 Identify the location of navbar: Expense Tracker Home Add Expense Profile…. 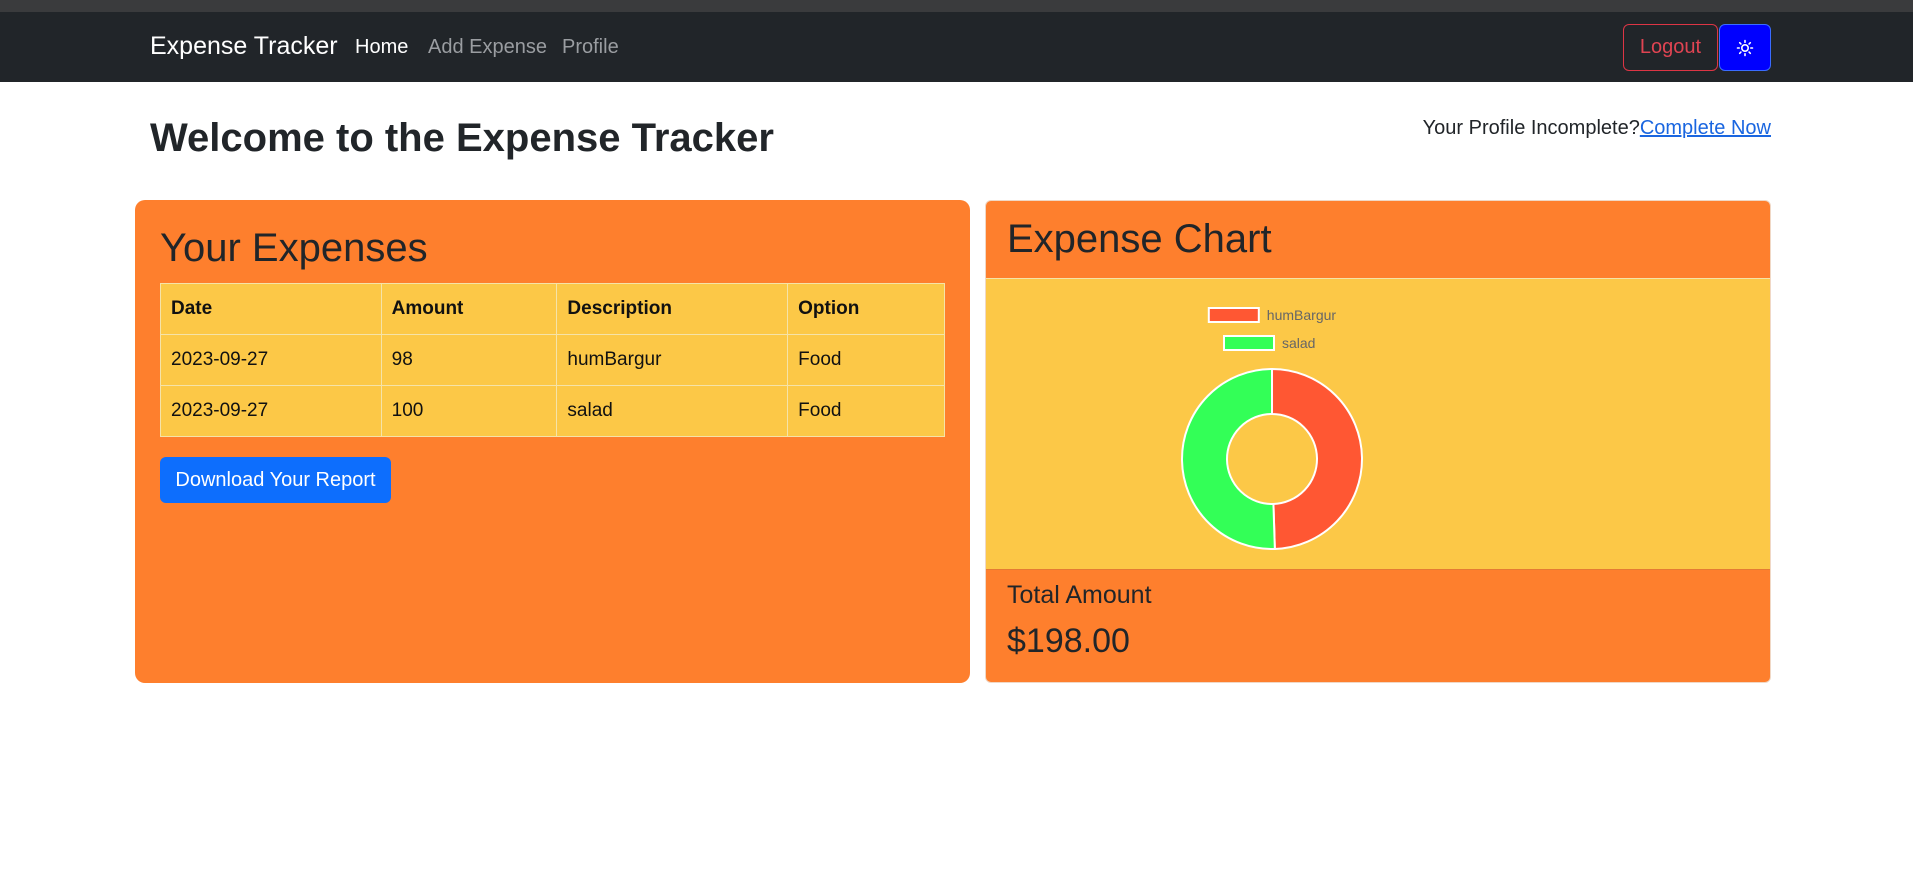
(956, 47).